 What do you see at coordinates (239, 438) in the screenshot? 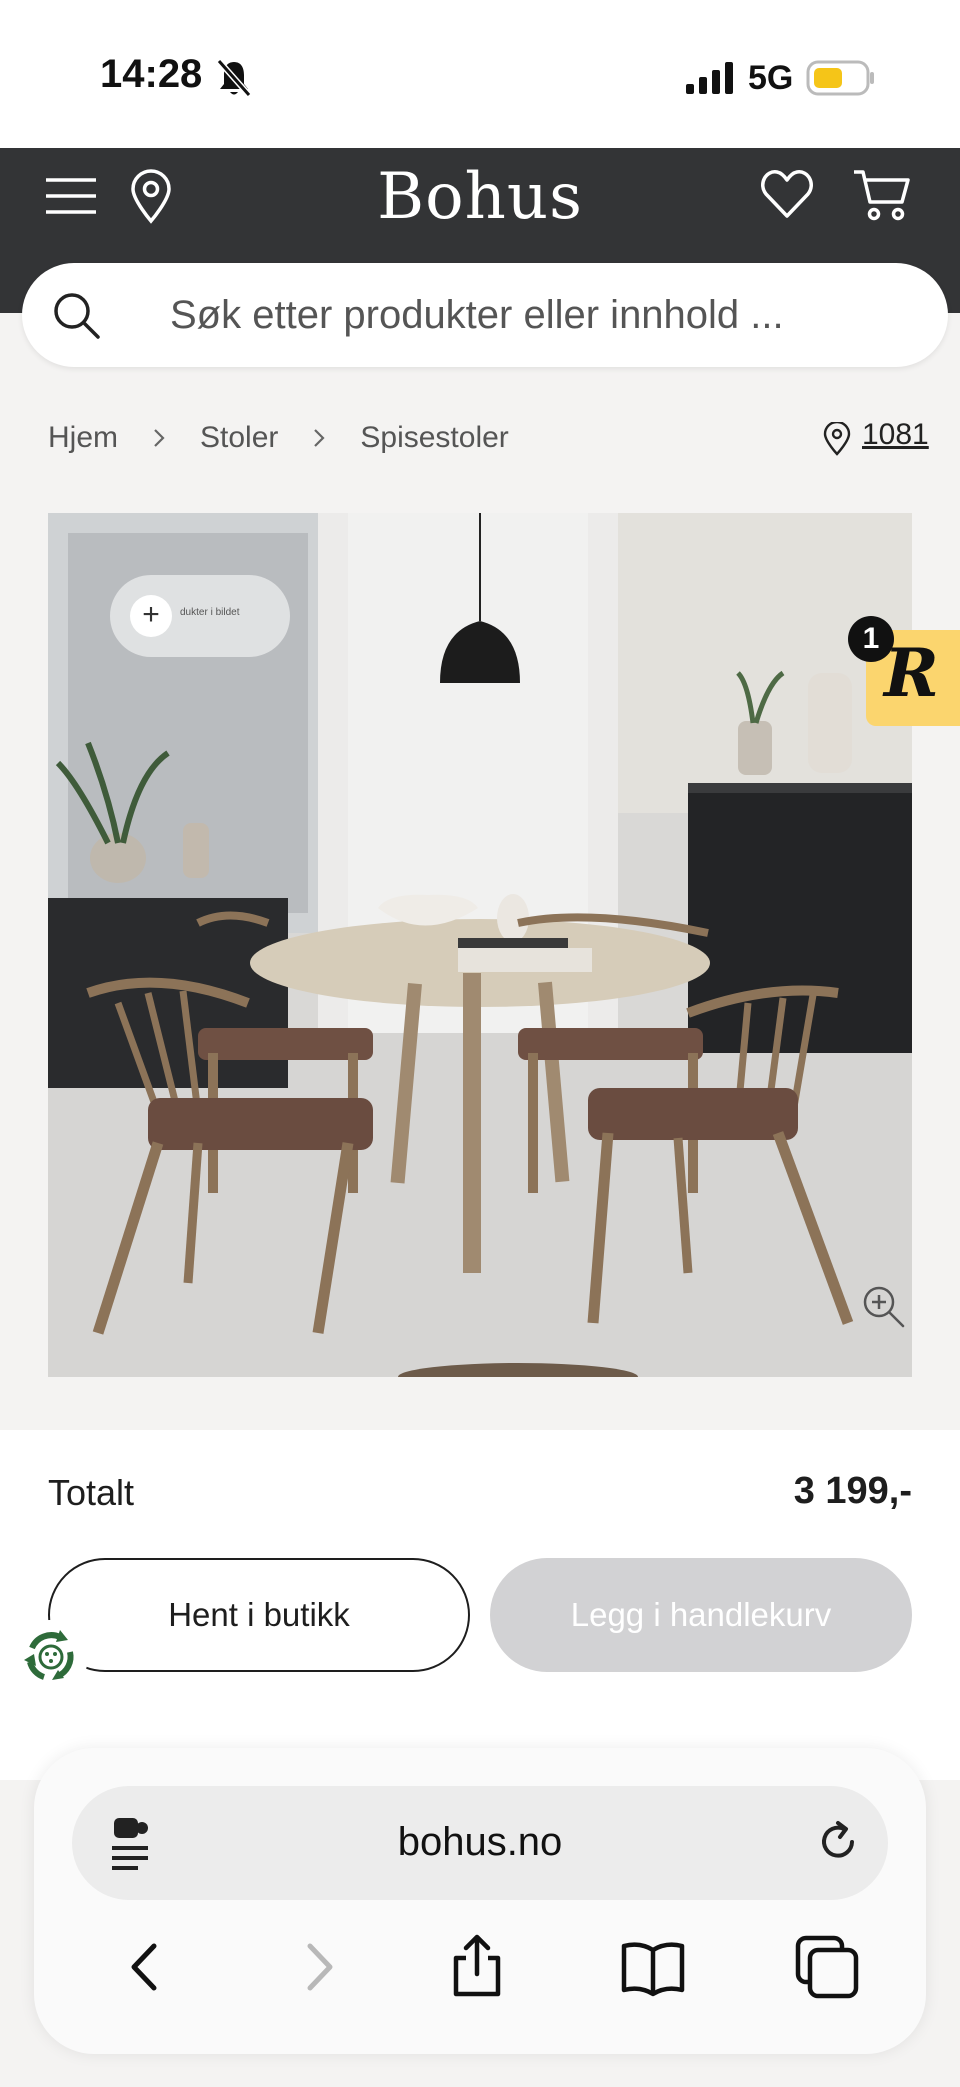
I see `breadcrumb-item-stoler: Stoler` at bounding box center [239, 438].